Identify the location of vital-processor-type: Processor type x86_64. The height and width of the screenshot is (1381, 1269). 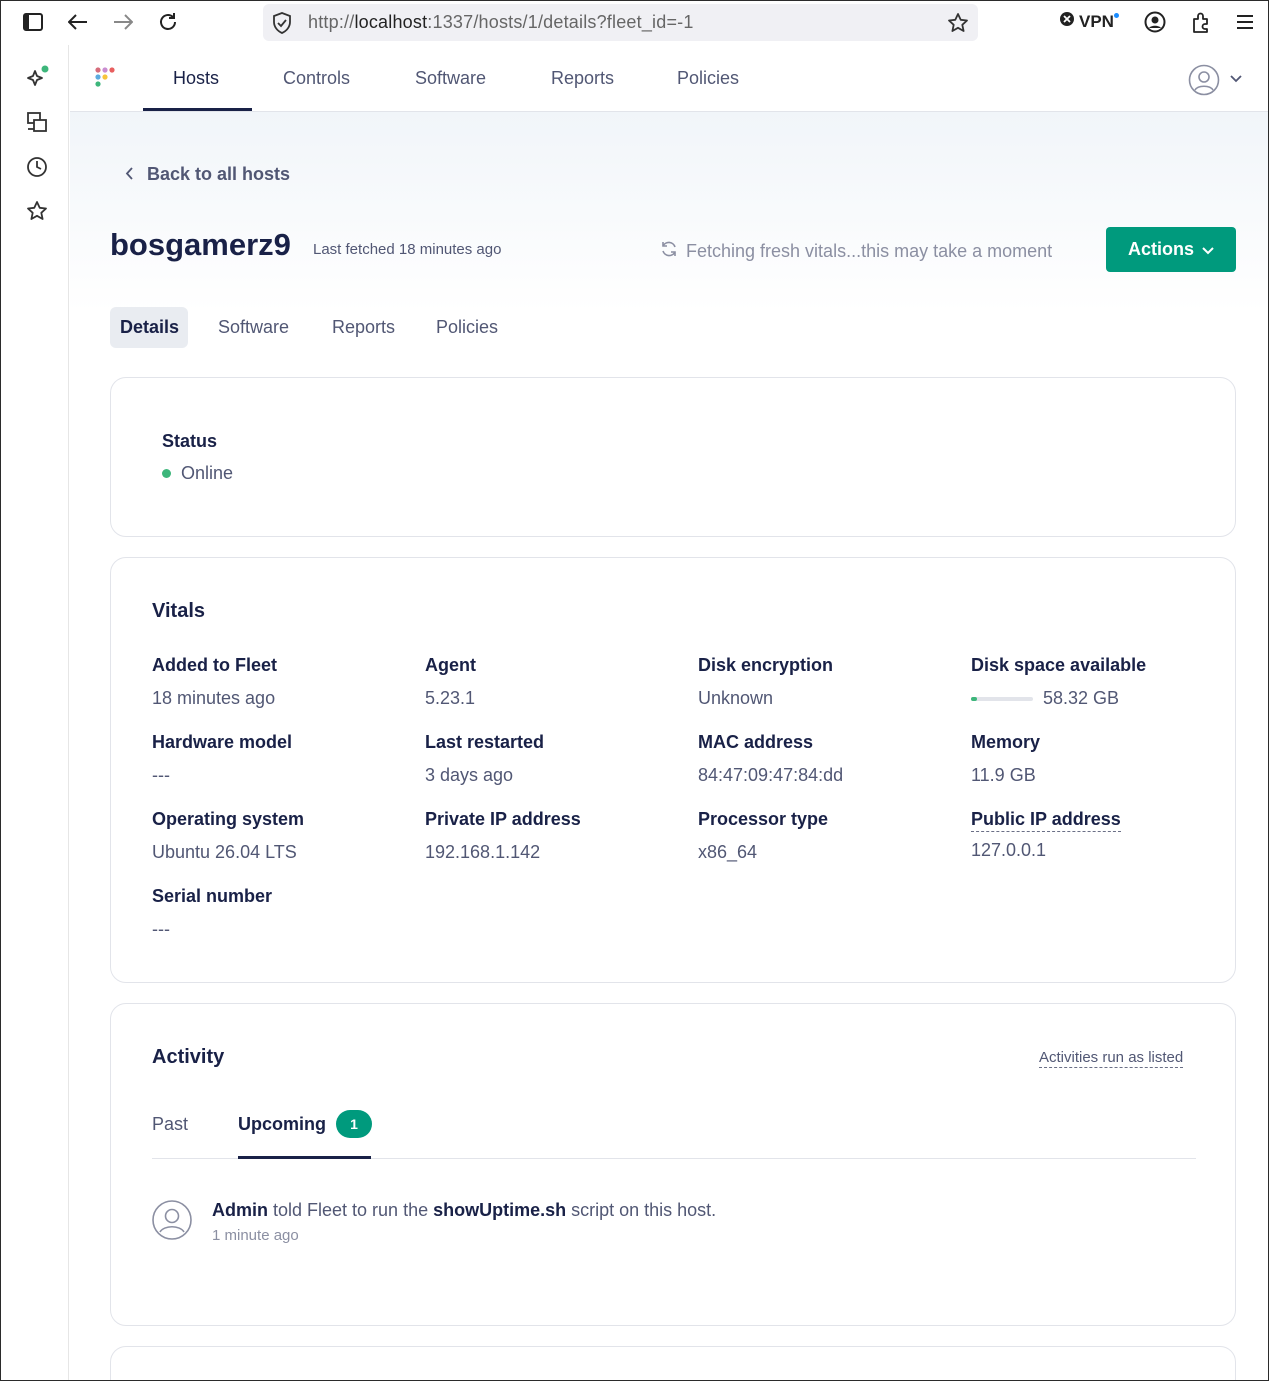
(828, 836).